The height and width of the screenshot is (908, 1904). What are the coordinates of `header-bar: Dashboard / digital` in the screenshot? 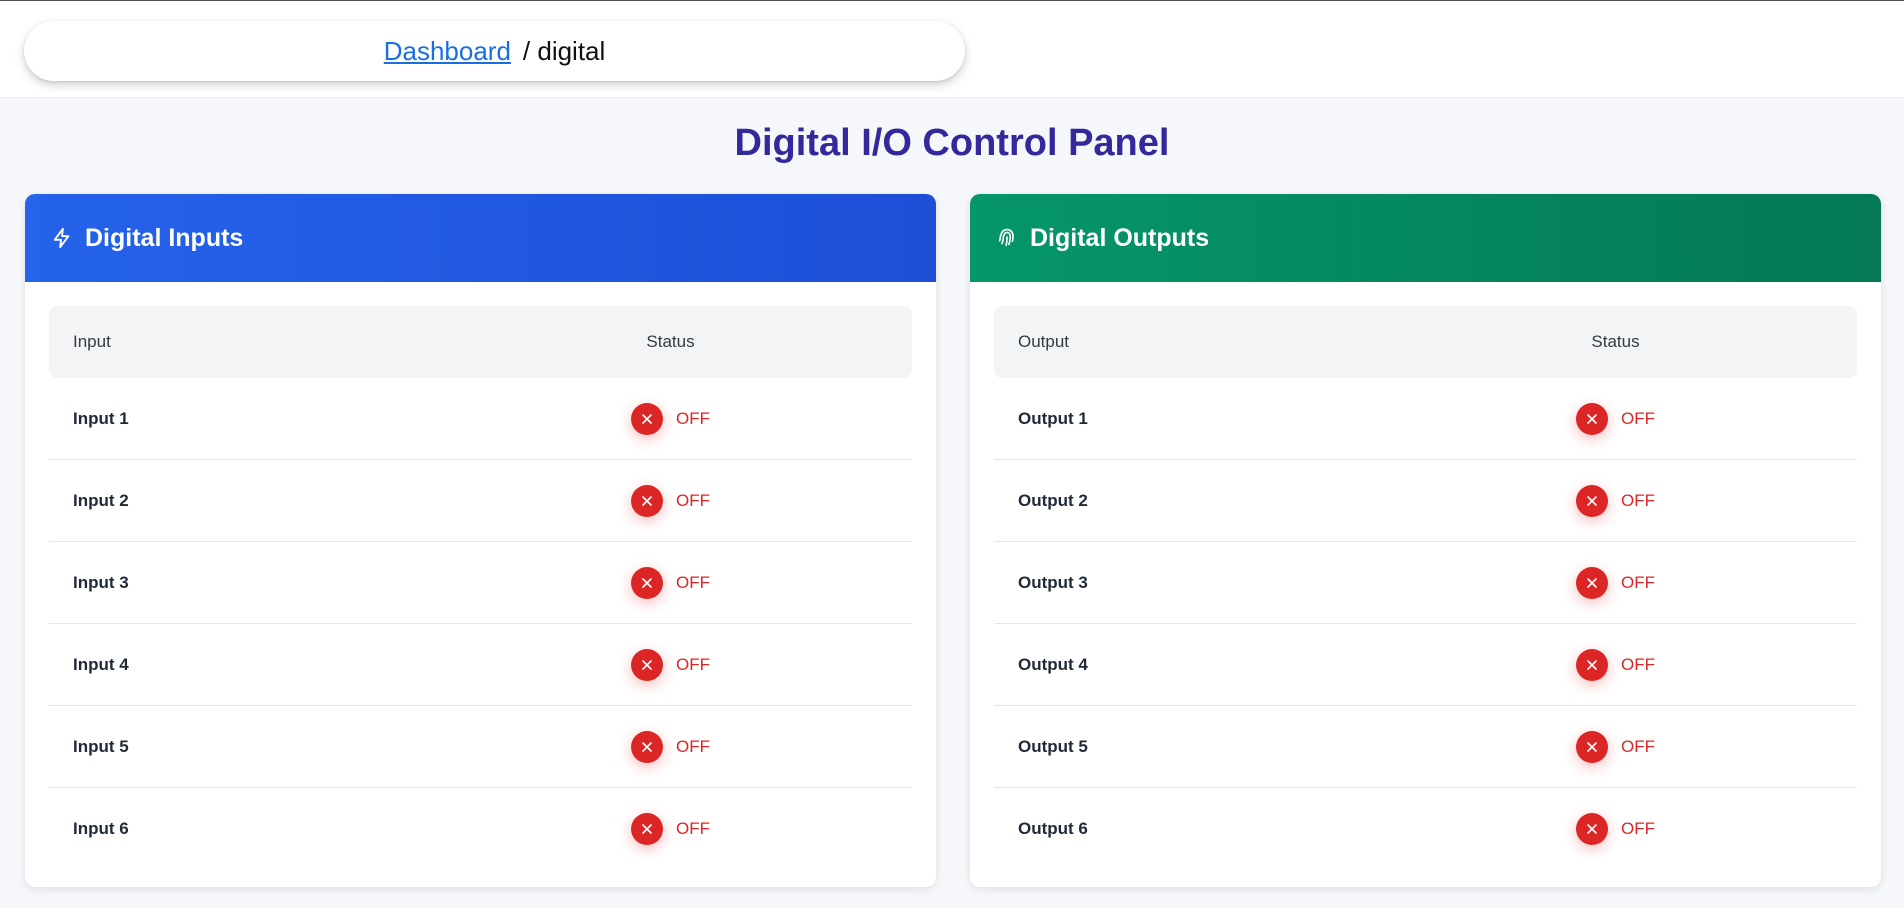 It's located at (952, 49).